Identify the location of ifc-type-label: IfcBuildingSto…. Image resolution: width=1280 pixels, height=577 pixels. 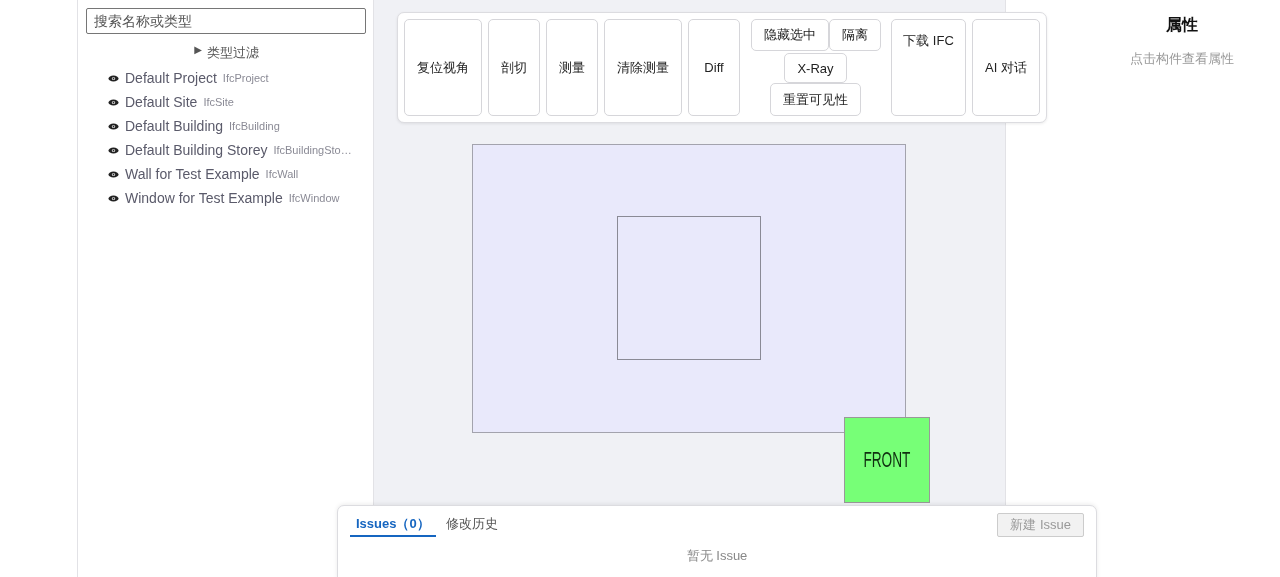
(312, 150).